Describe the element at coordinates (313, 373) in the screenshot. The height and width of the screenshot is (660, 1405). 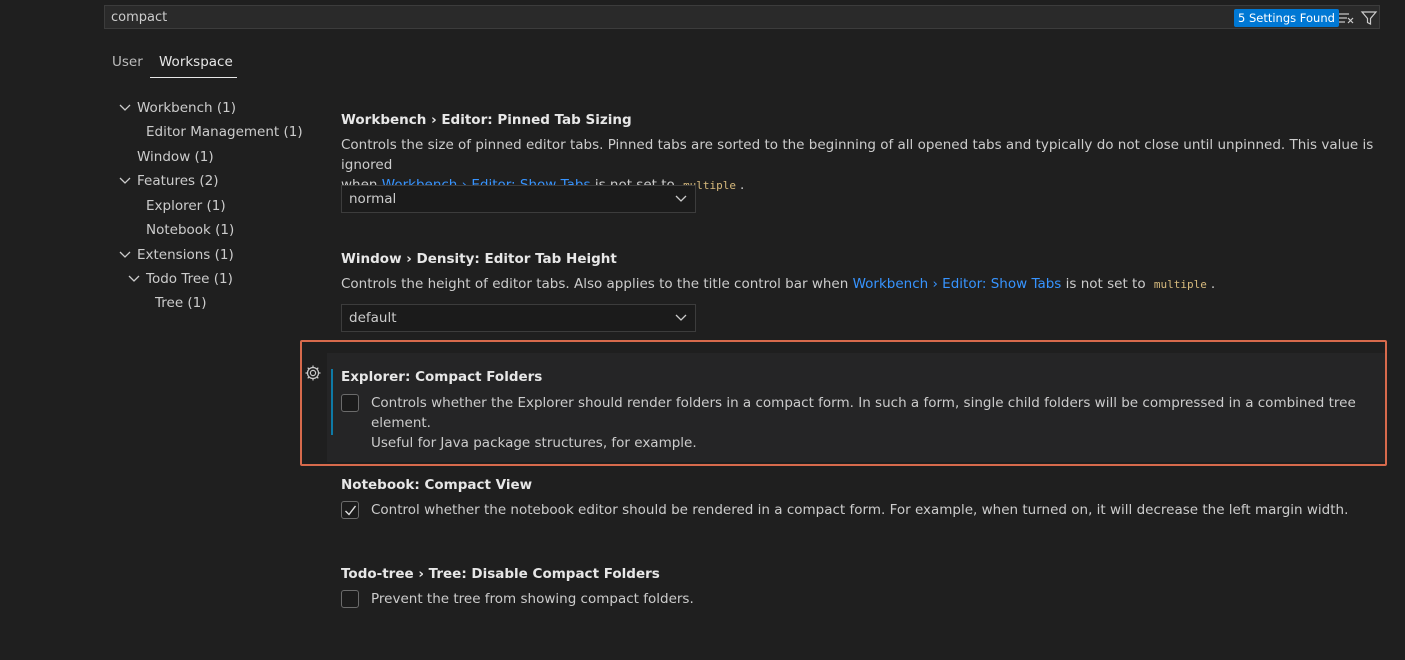
I see `gear-icon` at that location.